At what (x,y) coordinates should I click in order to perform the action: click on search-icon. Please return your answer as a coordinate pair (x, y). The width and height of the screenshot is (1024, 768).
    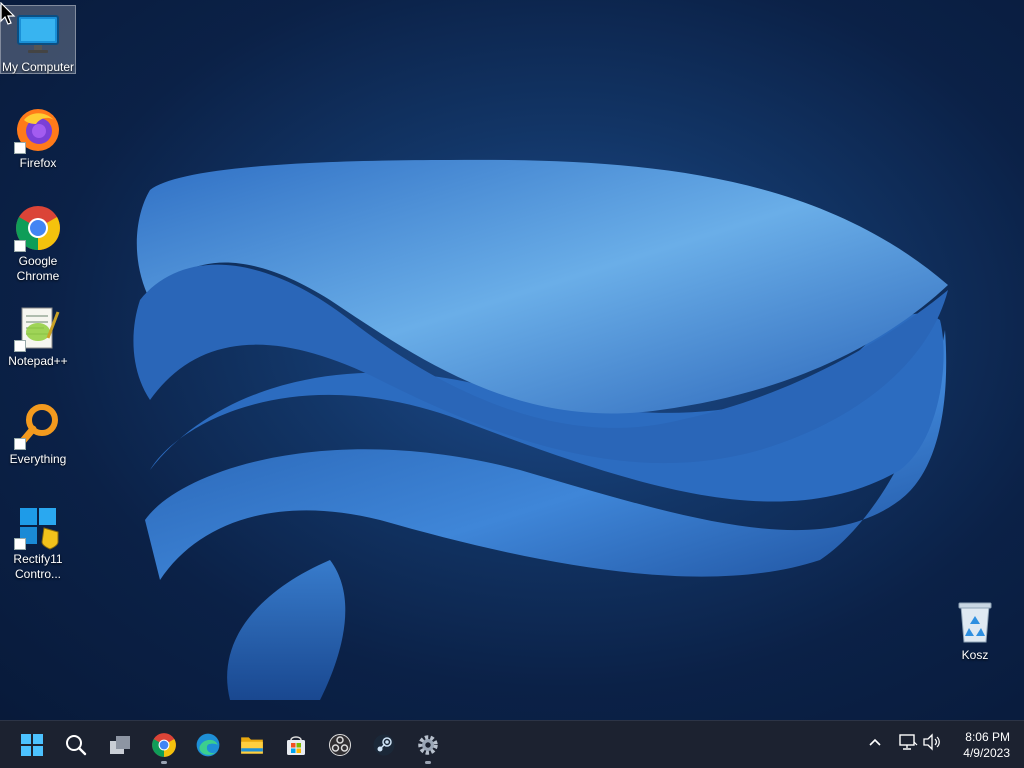
    Looking at the image, I should click on (76, 745).